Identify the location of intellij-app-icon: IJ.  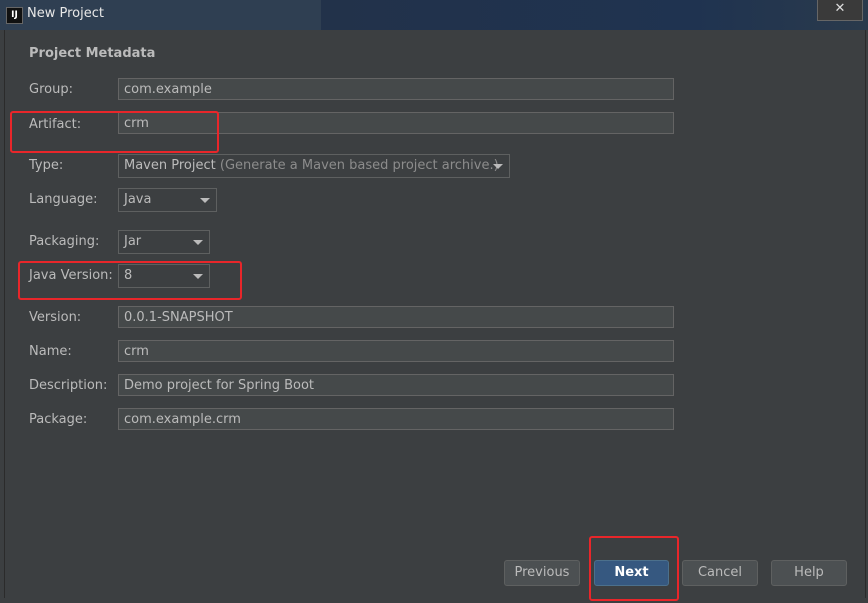
(14, 15).